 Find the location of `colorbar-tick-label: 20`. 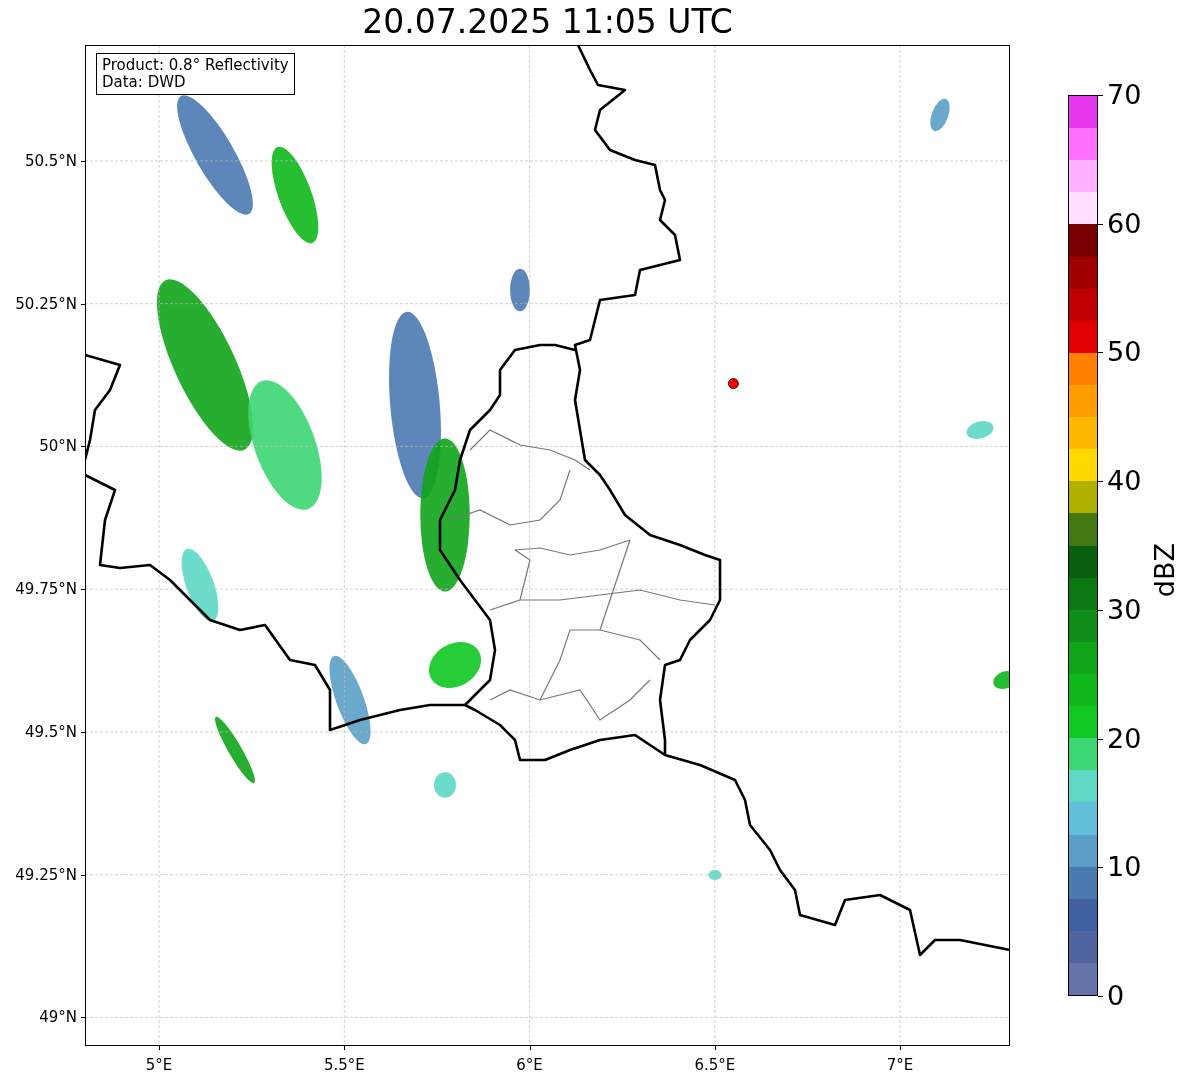

colorbar-tick-label: 20 is located at coordinates (1124, 738).